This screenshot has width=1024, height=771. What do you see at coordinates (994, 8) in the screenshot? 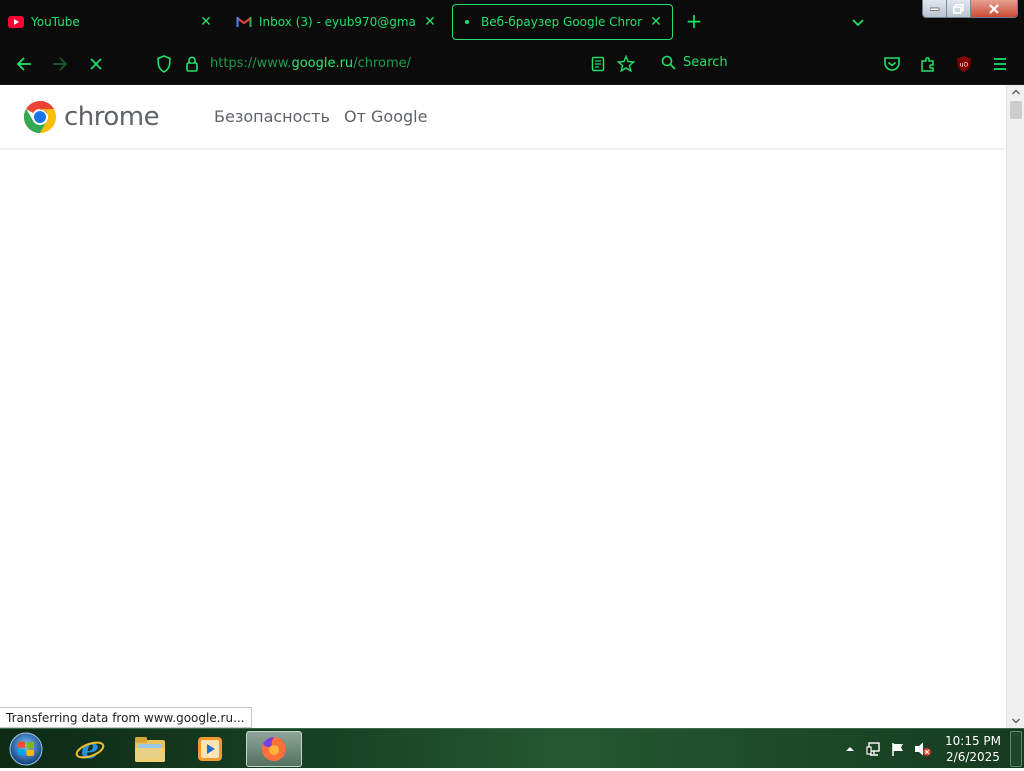
I see `close-window-button` at bounding box center [994, 8].